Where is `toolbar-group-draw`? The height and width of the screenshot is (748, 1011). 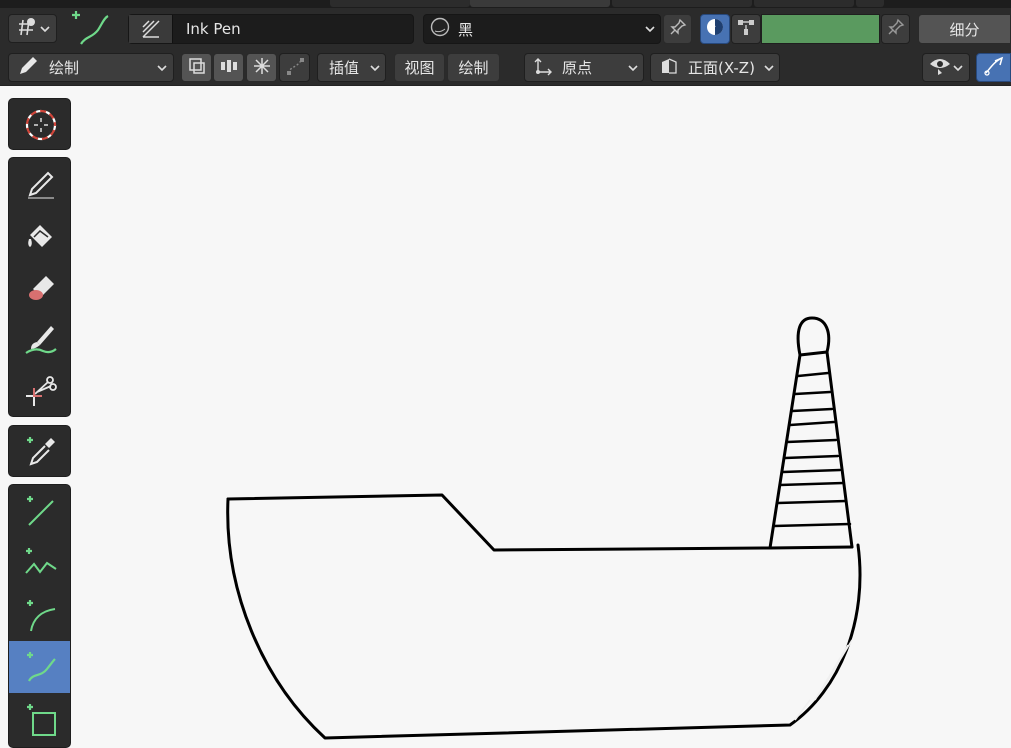 toolbar-group-draw is located at coordinates (39, 287).